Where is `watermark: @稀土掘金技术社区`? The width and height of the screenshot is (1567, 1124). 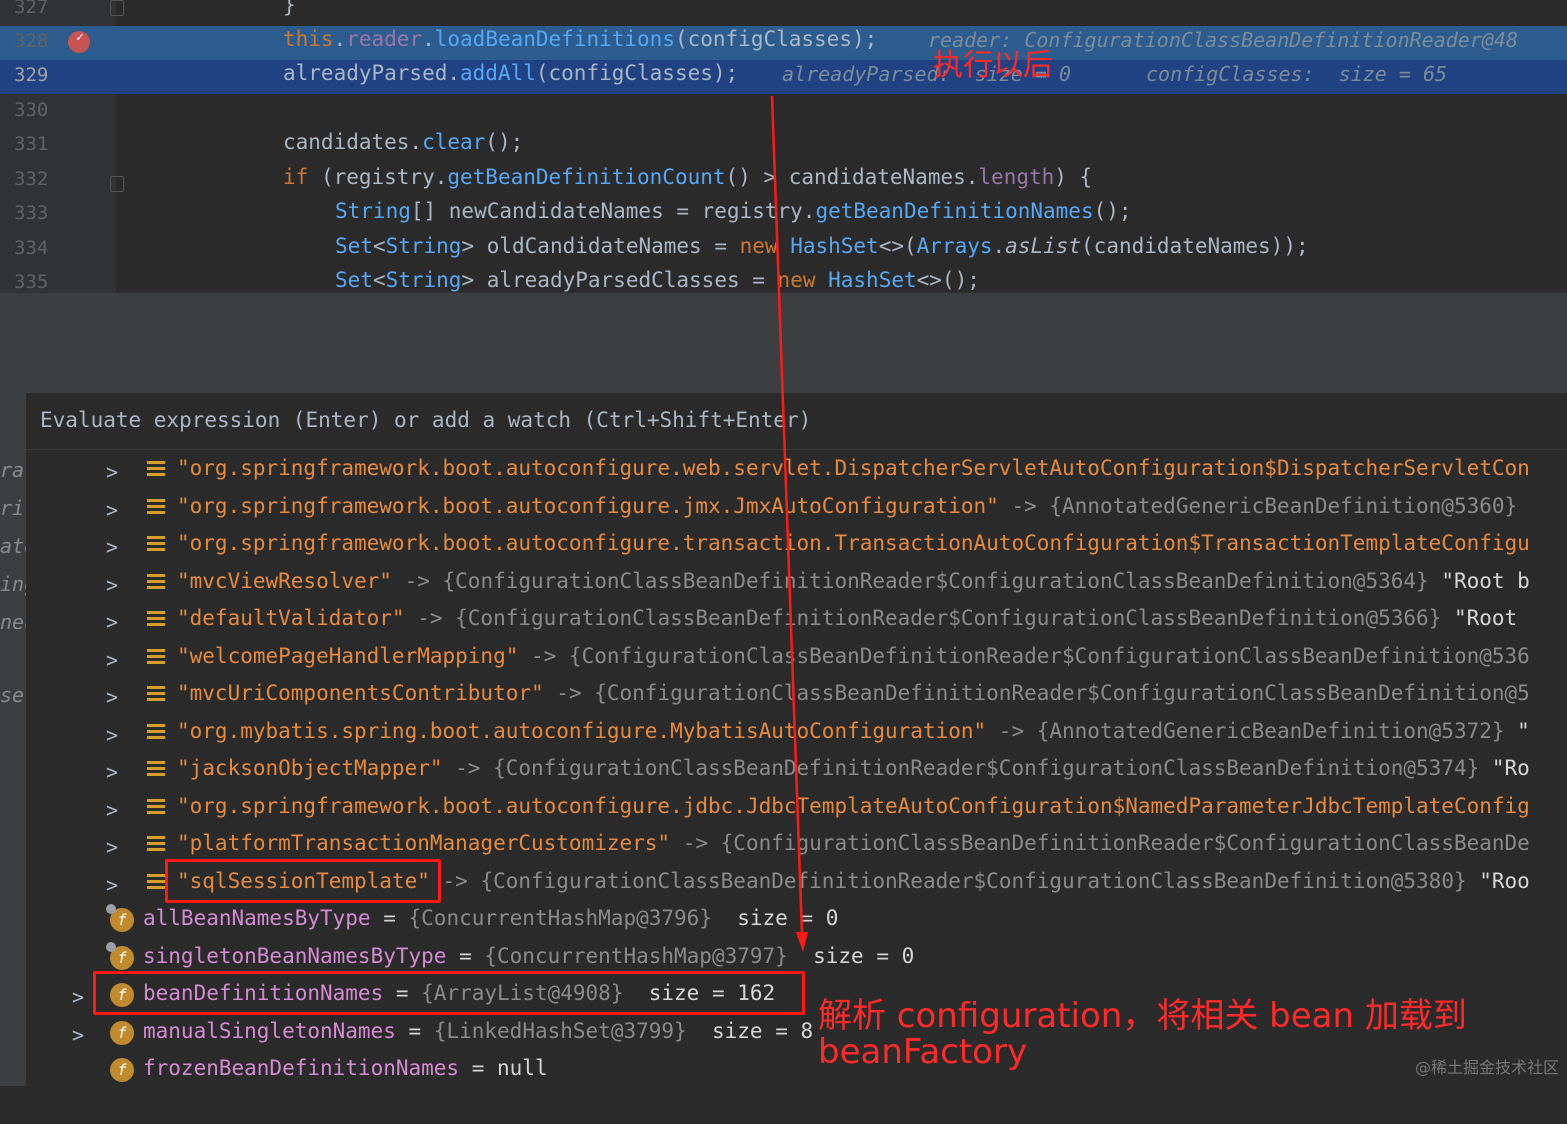 watermark: @稀土掘金技术社区 is located at coordinates (1486, 1067).